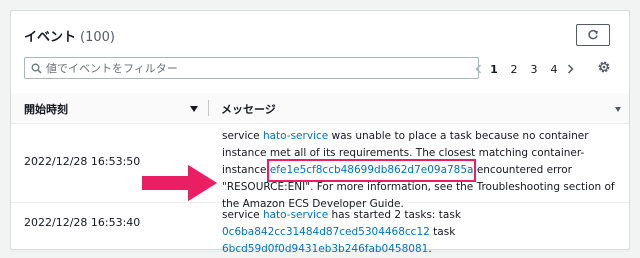  Describe the element at coordinates (248, 109) in the screenshot. I see `column-message: メッセージ` at that location.